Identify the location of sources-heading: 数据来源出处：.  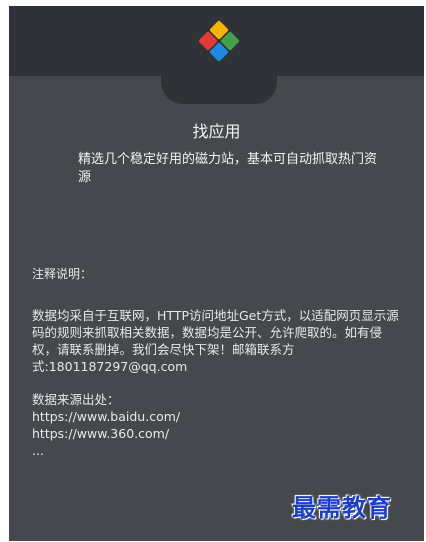
(76, 399).